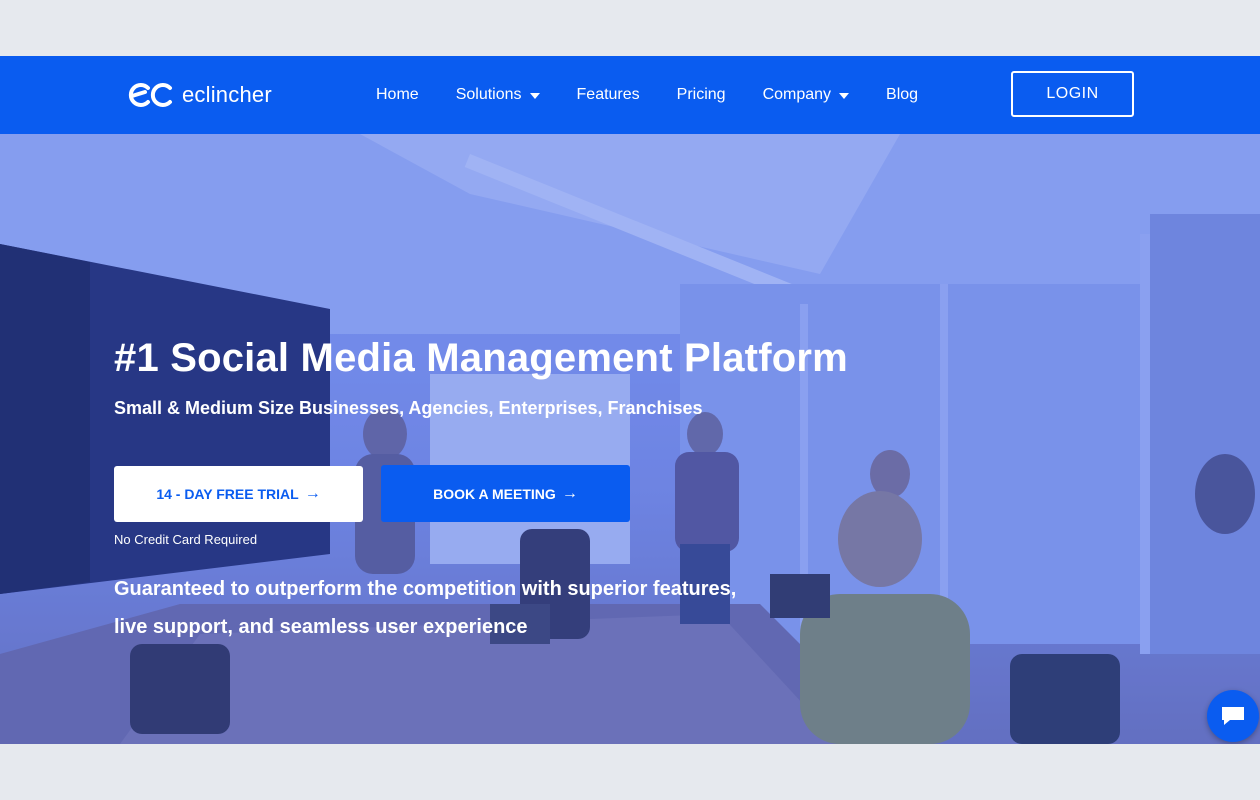  I want to click on no-credit-card-note: No Credit Card Required, so click(186, 539).